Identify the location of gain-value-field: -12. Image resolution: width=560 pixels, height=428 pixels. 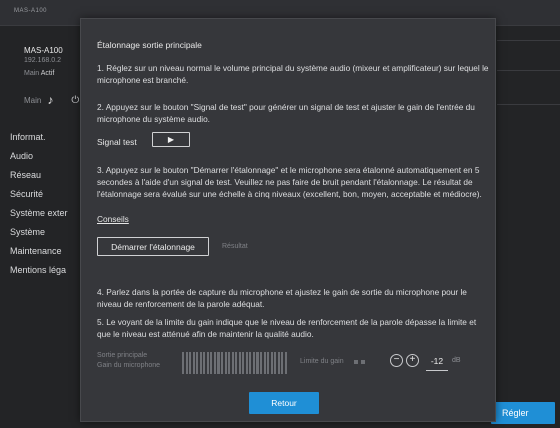
(437, 362).